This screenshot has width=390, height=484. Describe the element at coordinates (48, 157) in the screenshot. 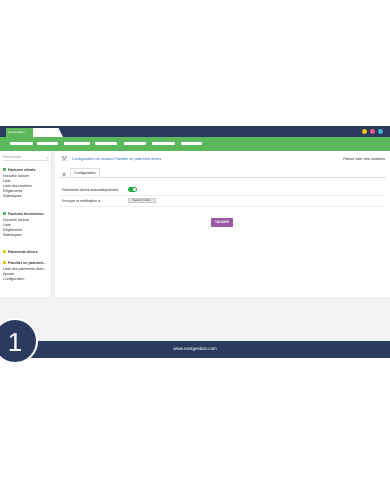

I see `search-icon: ⌕` at that location.